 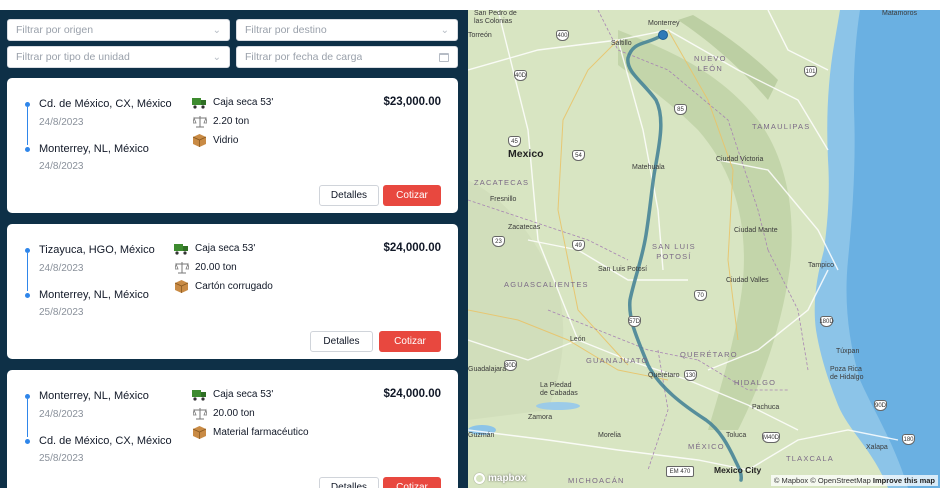 I want to click on highway-shield: 23, so click(x=498, y=241).